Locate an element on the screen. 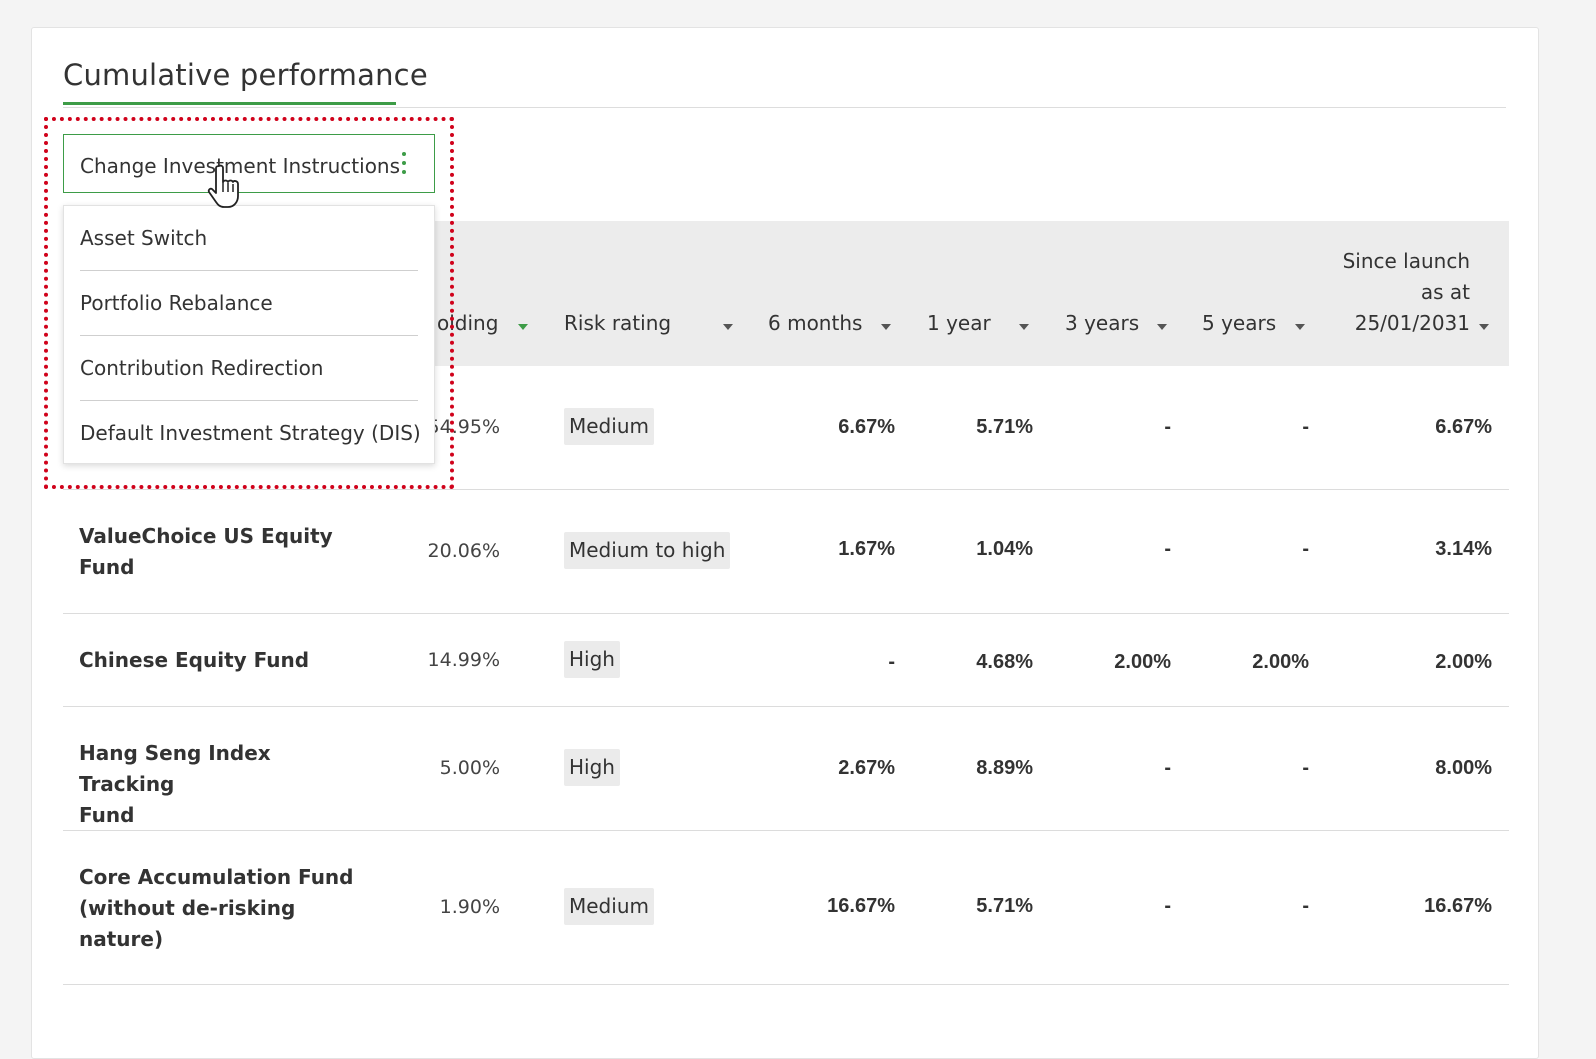 The width and height of the screenshot is (1596, 1059). header-since-launch-date: 25/01/2031 is located at coordinates (1412, 323).